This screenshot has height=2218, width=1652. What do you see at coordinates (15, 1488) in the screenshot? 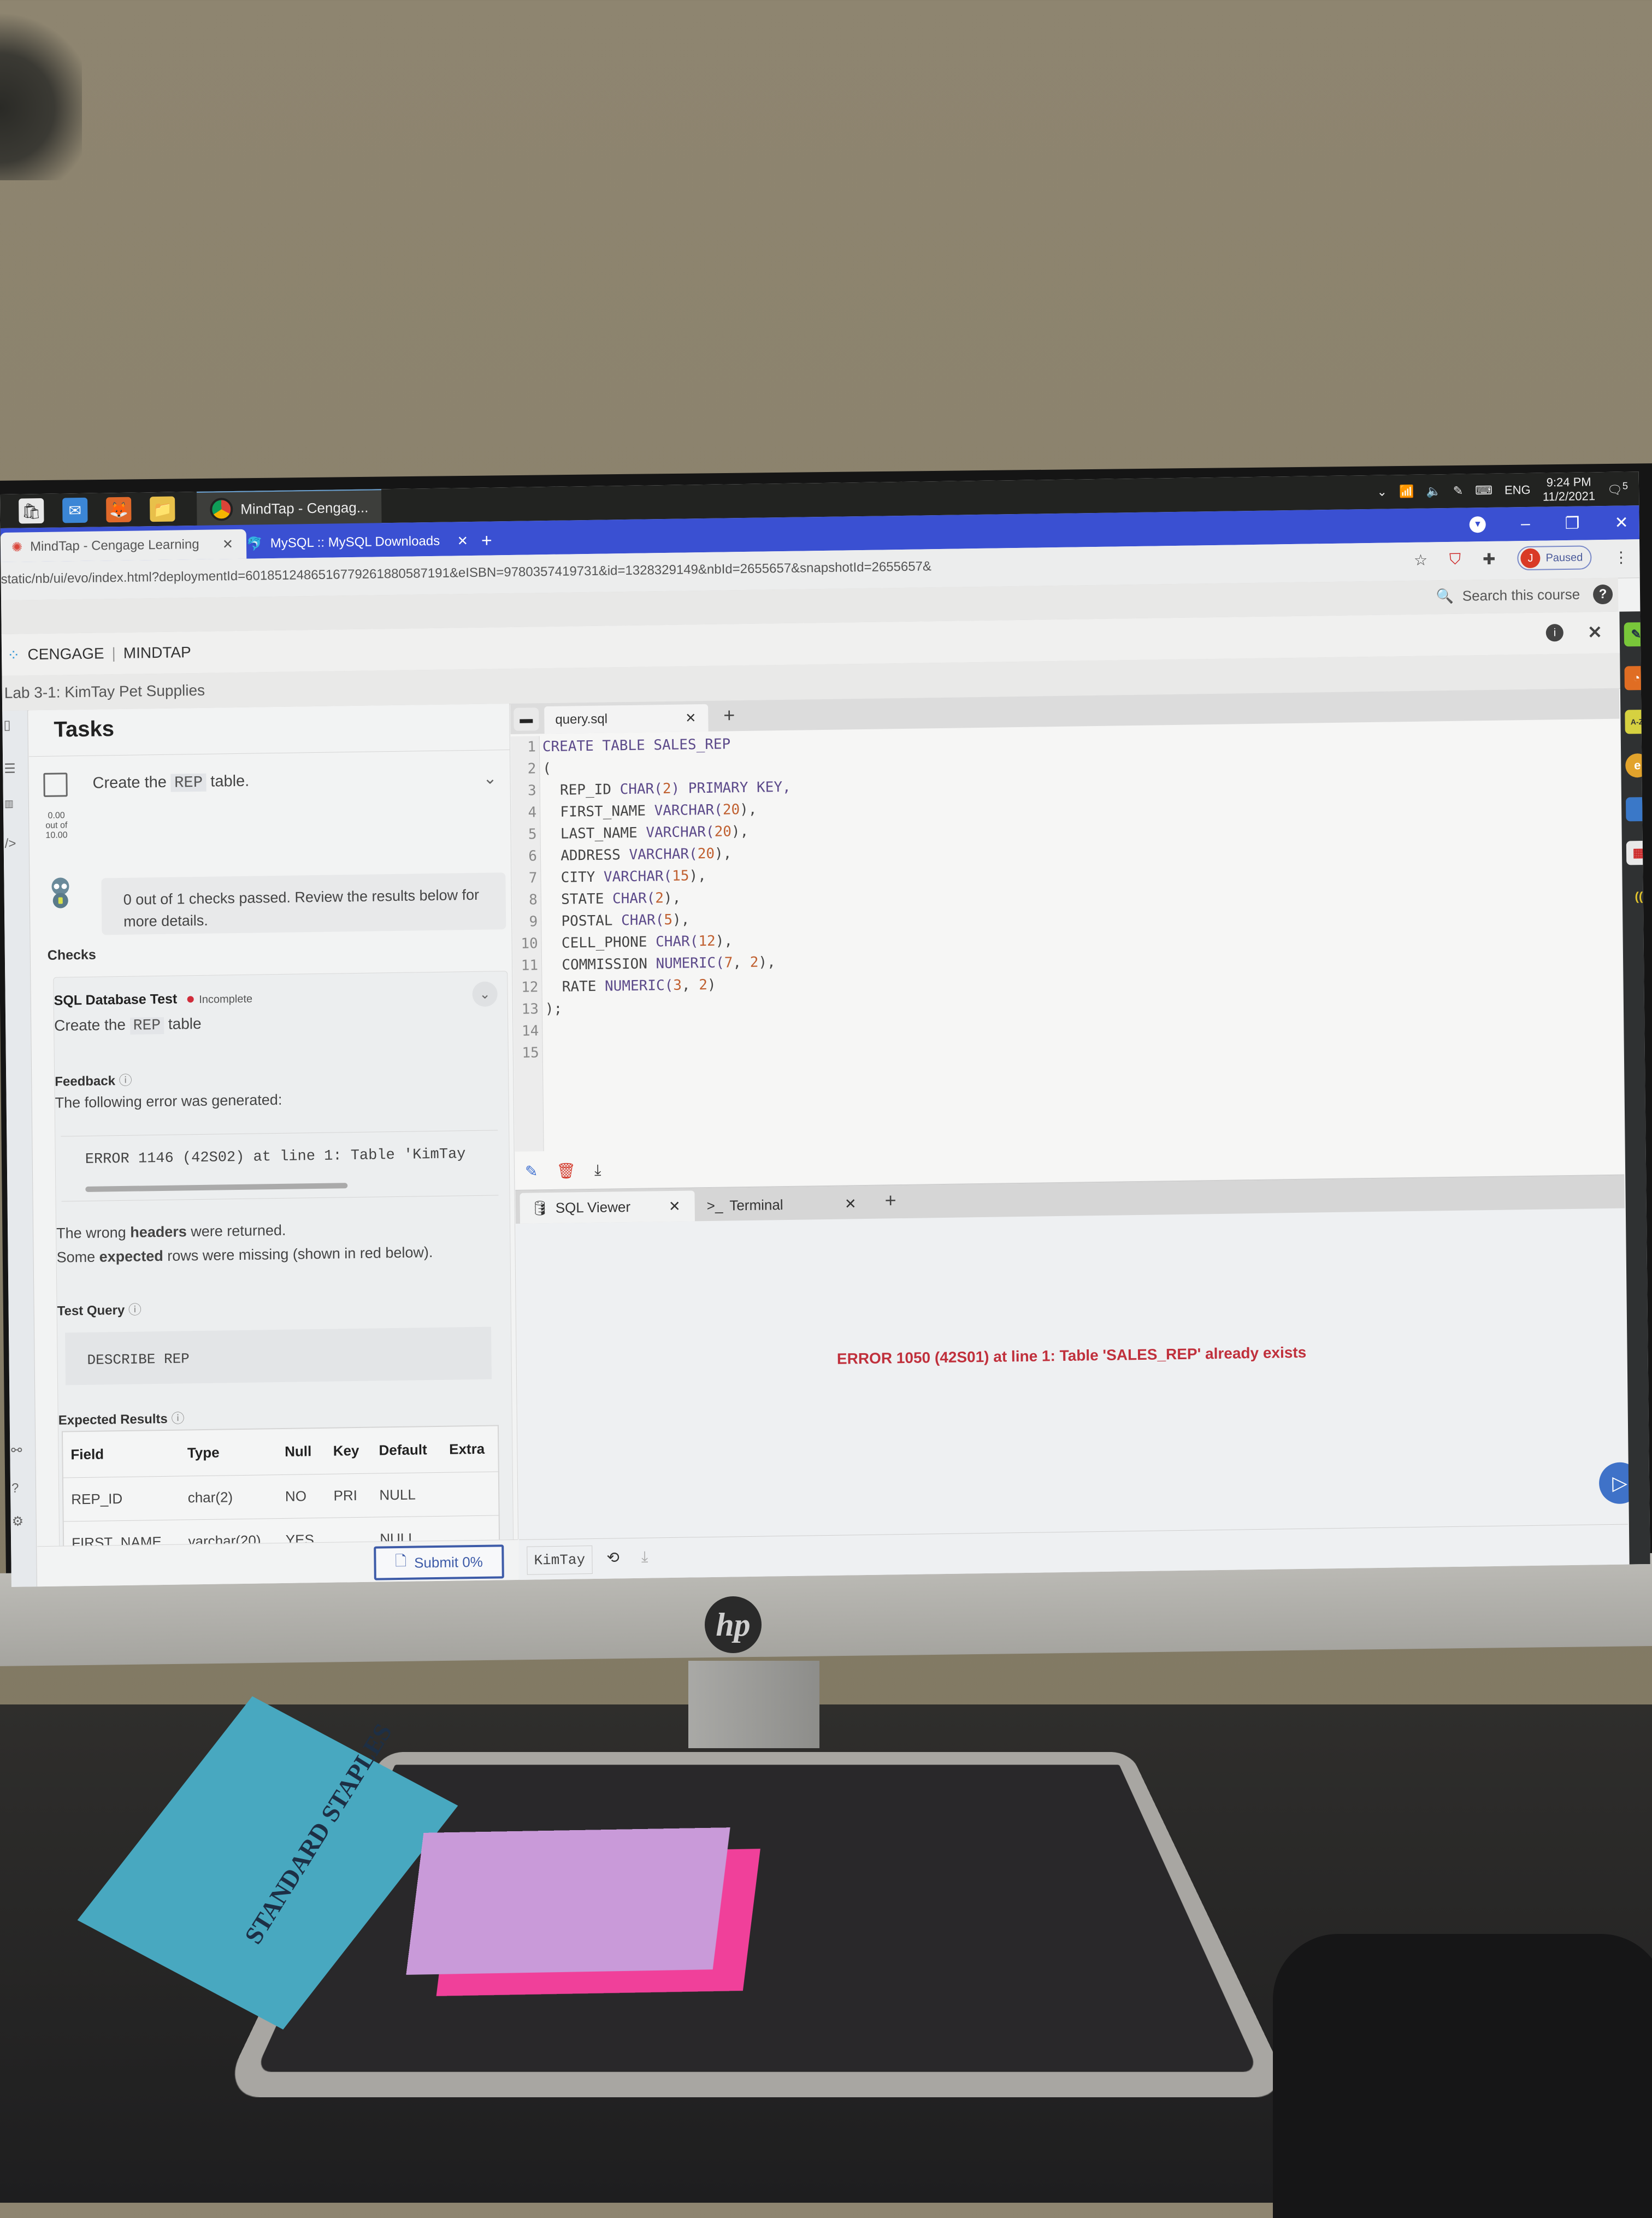
I see `help-circle-icon: ?` at bounding box center [15, 1488].